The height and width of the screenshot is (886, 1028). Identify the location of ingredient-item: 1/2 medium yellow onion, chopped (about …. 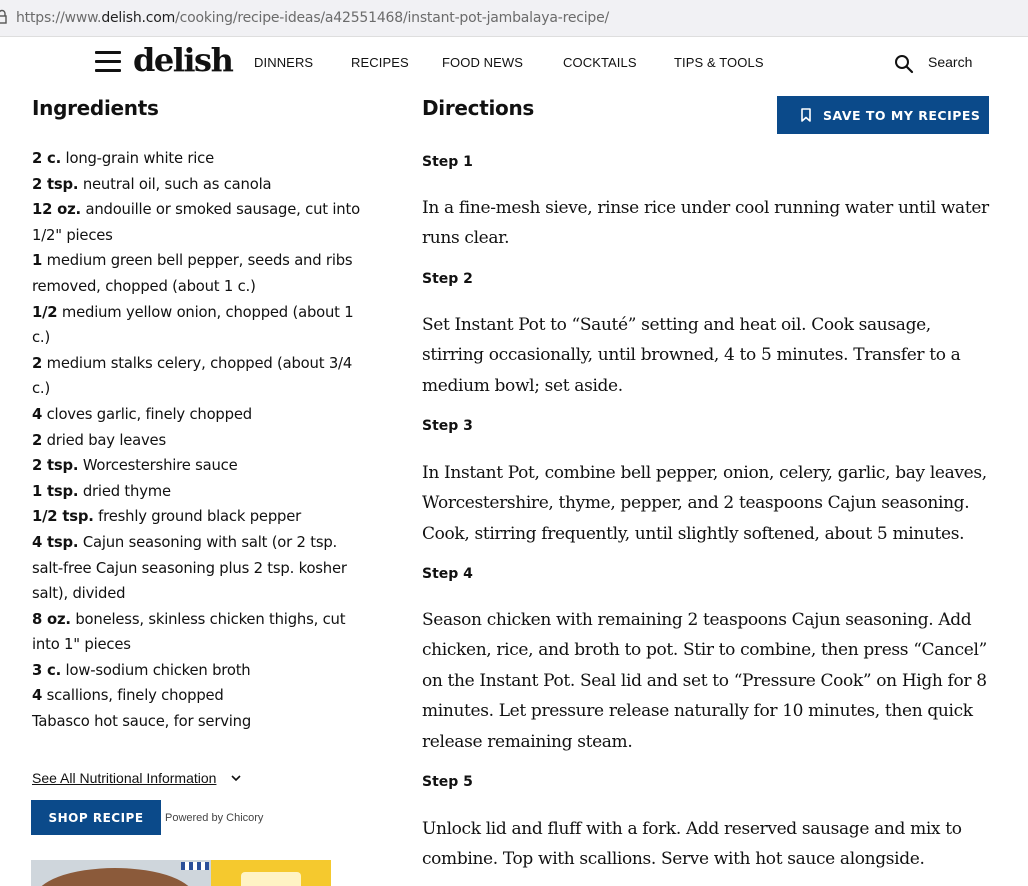
(202, 325).